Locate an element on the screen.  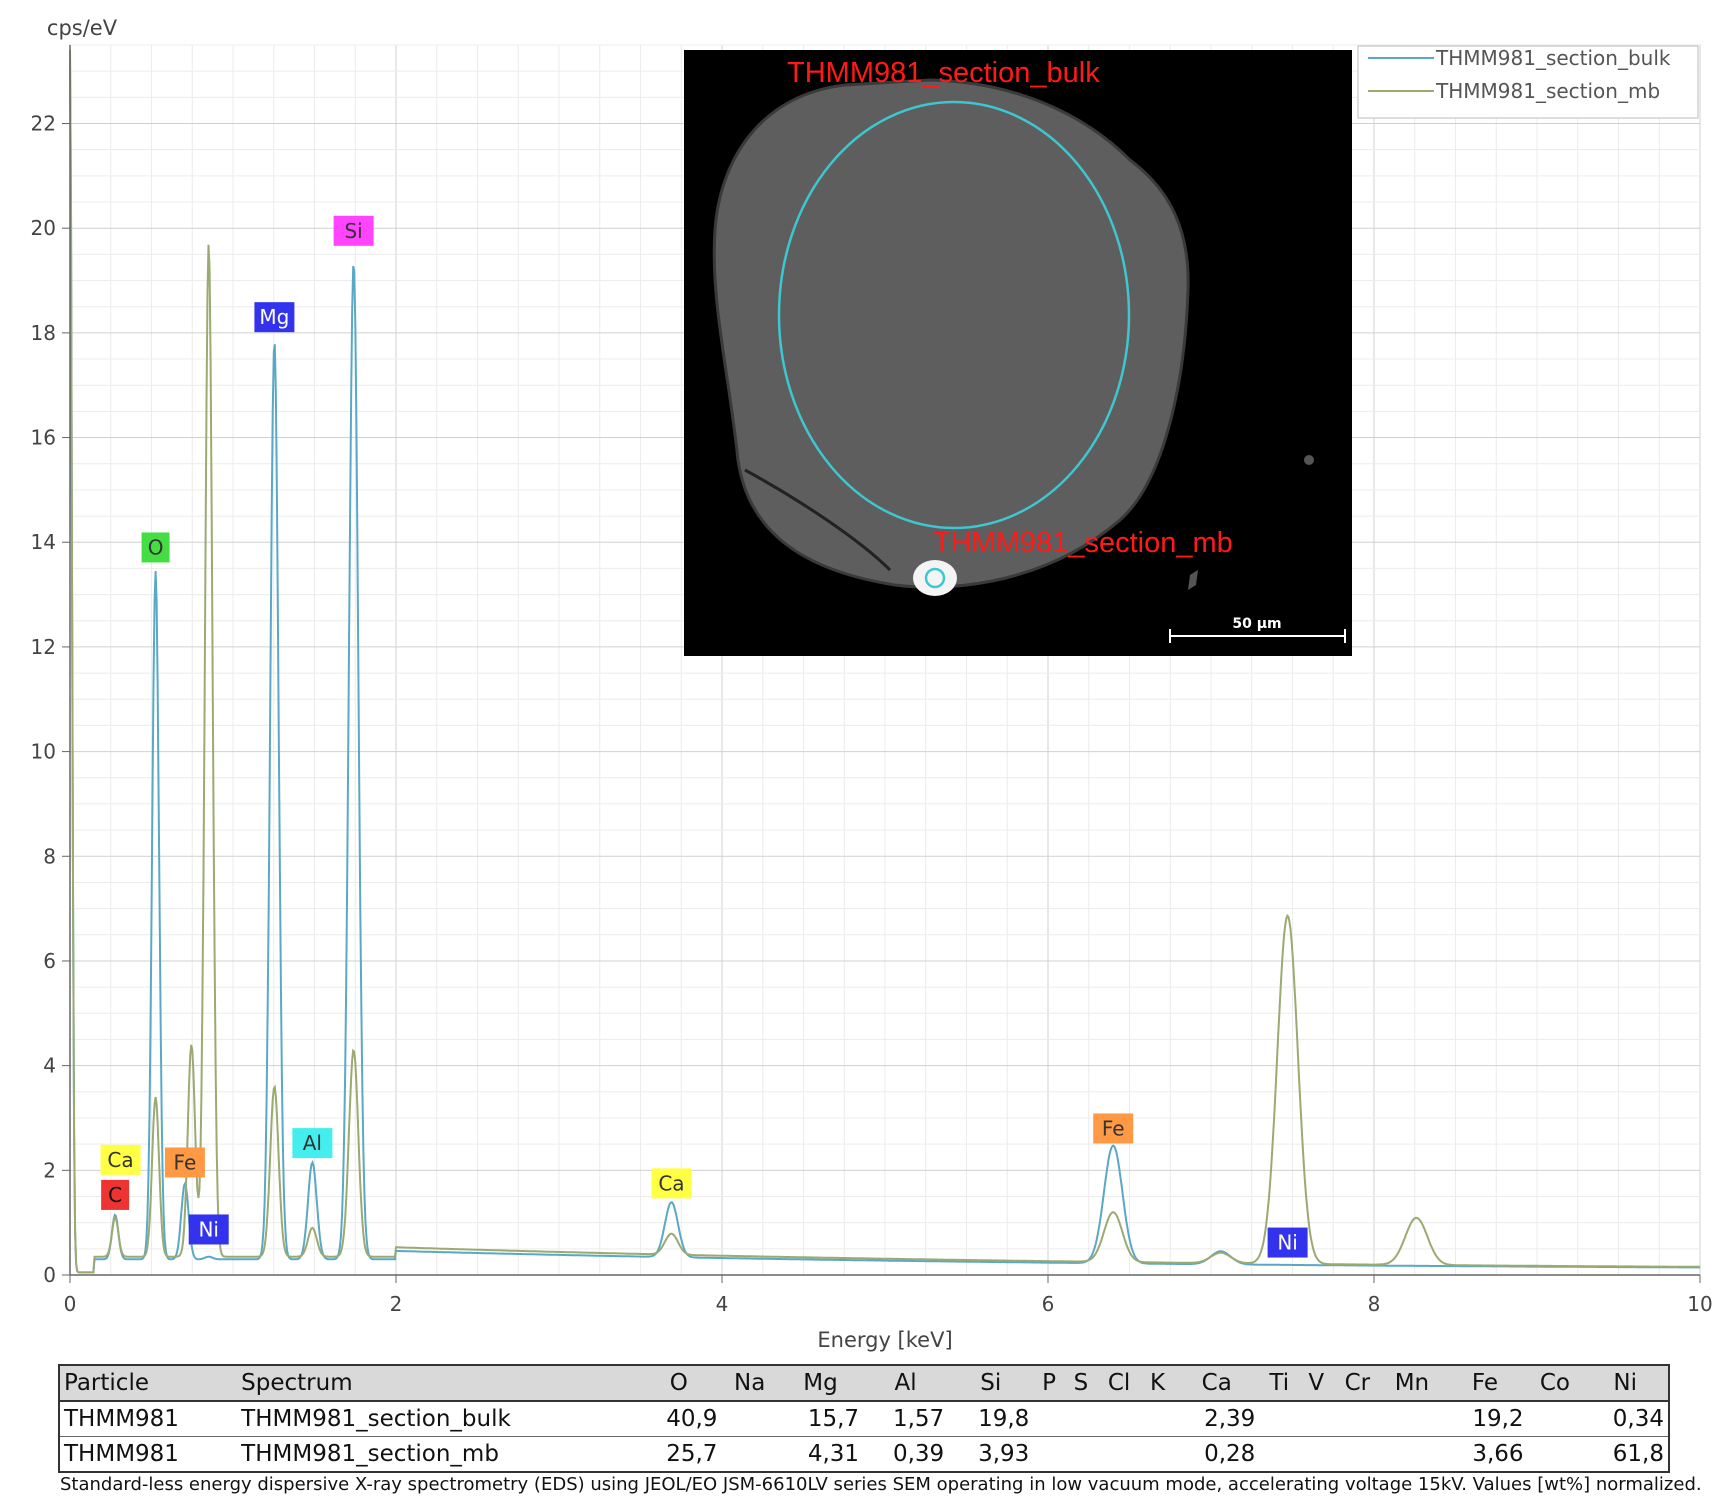
element-label: C is located at coordinates (115, 1195).